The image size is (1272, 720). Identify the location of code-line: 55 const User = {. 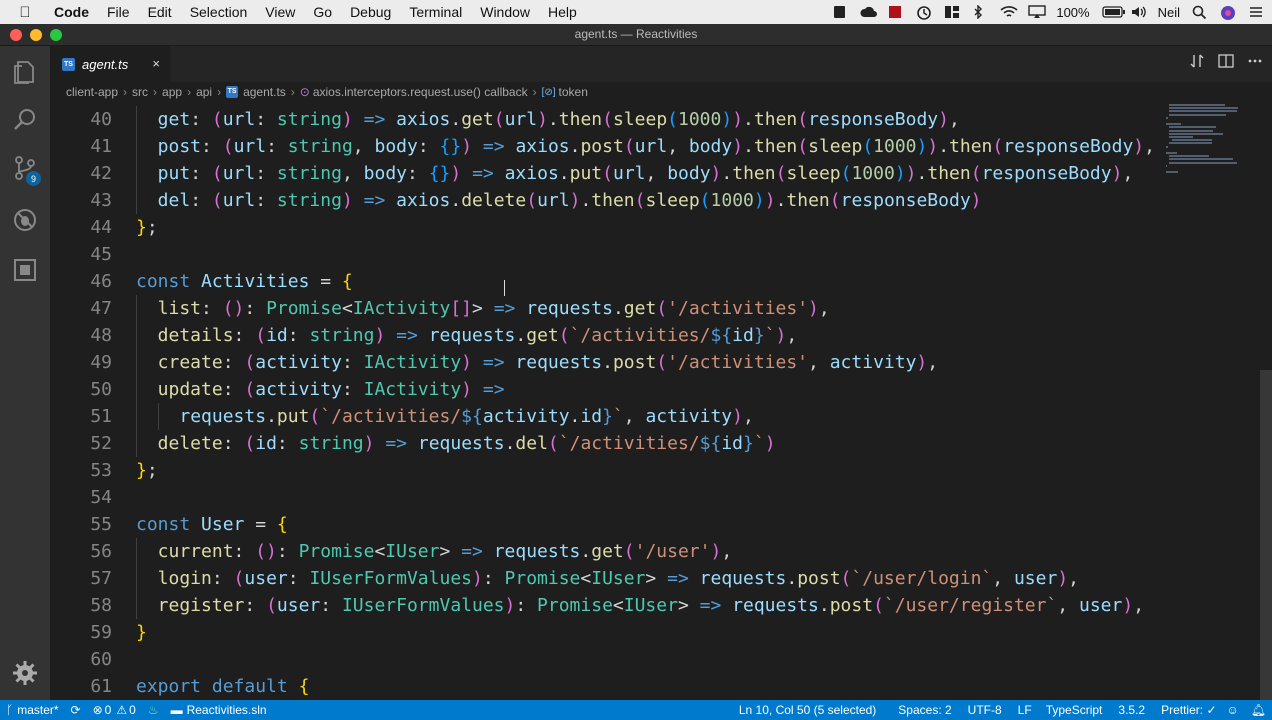
(605, 524).